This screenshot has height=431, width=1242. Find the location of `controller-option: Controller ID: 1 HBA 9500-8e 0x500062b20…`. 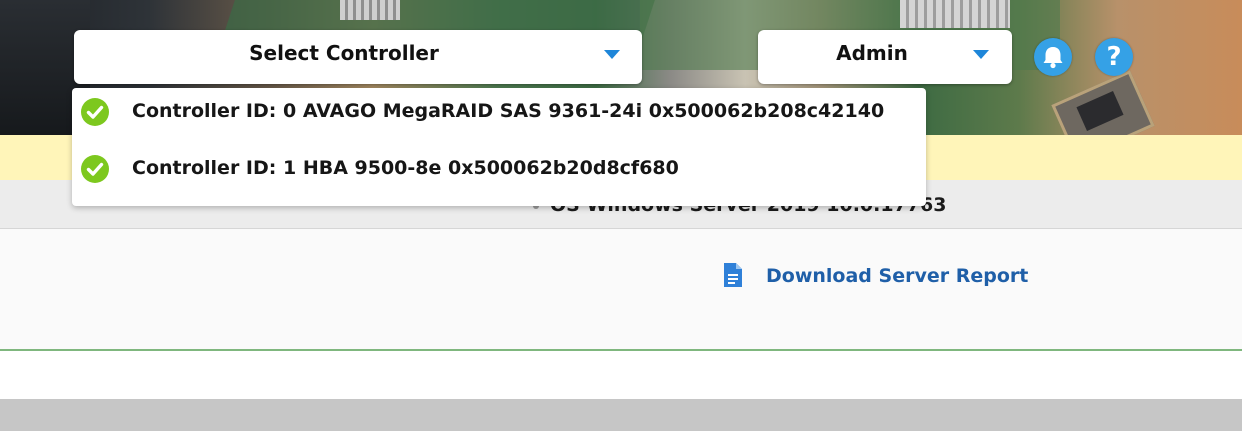

controller-option: Controller ID: 1 HBA 9500-8e 0x500062b20… is located at coordinates (499, 171).